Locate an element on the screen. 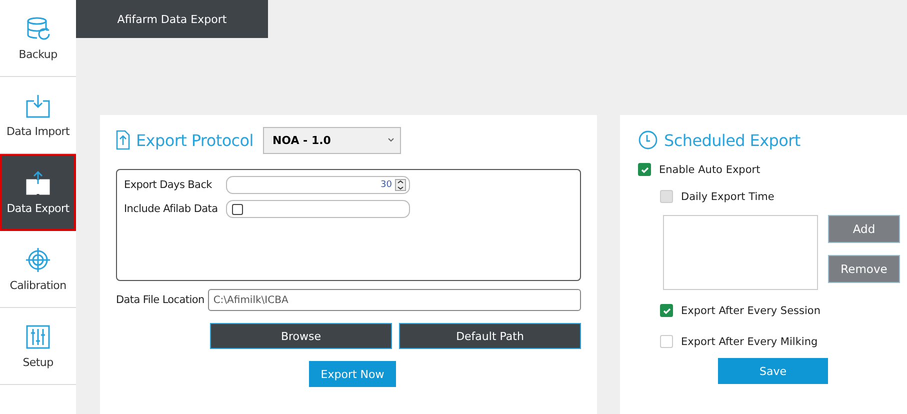  section-title: Scheduled Export is located at coordinates (732, 140).